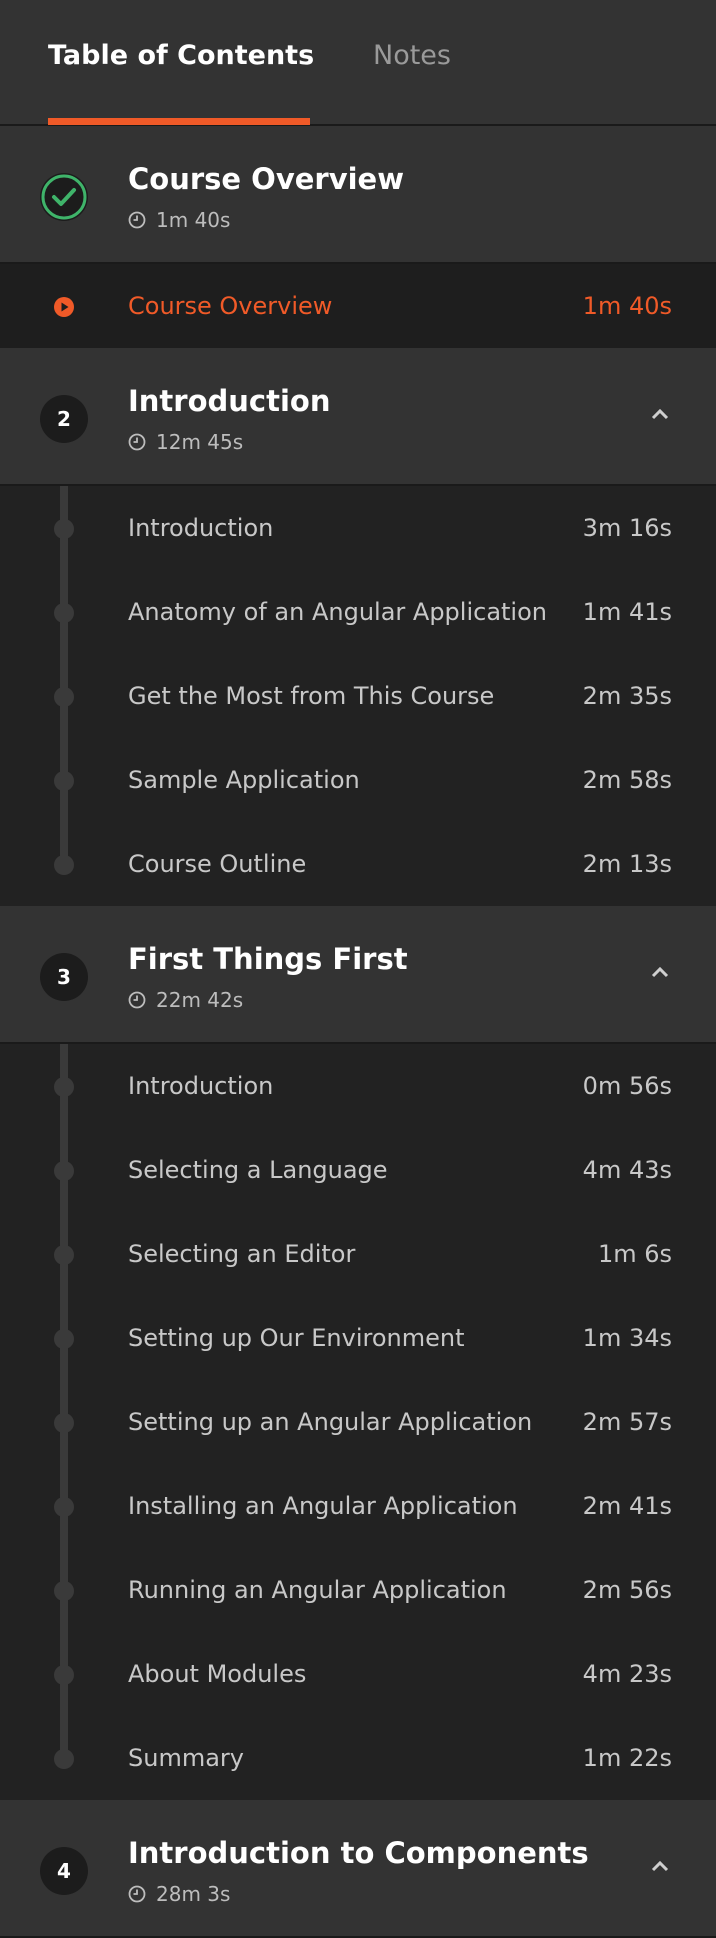  I want to click on clip-duration: 4m 43s, so click(627, 1170).